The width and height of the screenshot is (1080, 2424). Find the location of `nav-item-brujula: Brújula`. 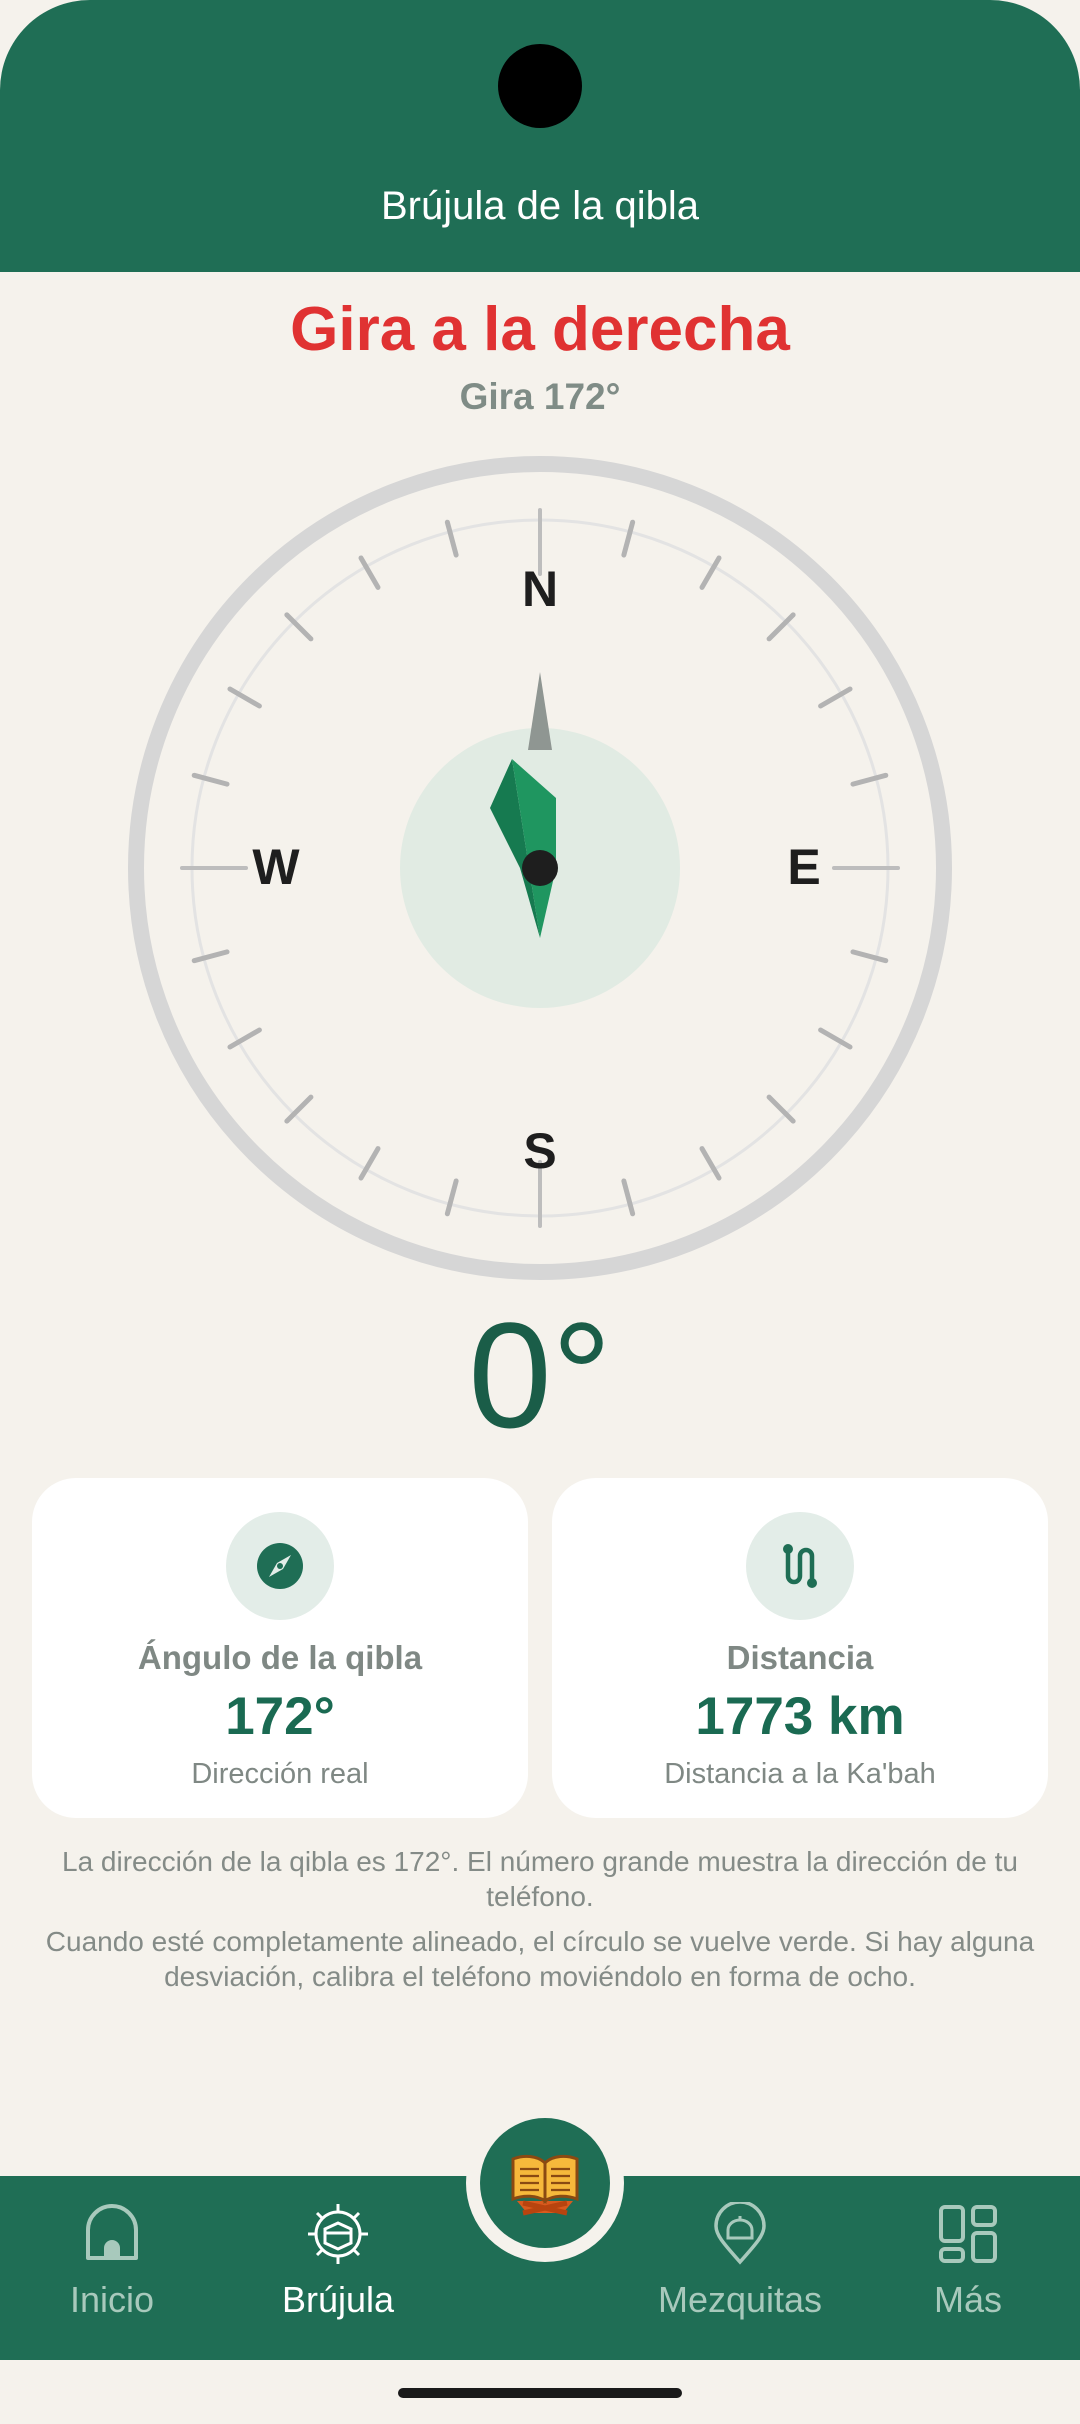

nav-item-brujula: Brújula is located at coordinates (338, 2268).